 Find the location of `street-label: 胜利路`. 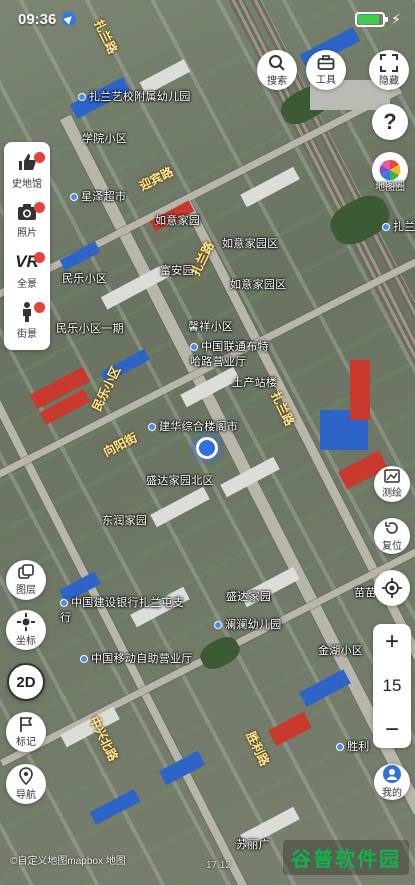

street-label: 胜利路 is located at coordinates (257, 748).